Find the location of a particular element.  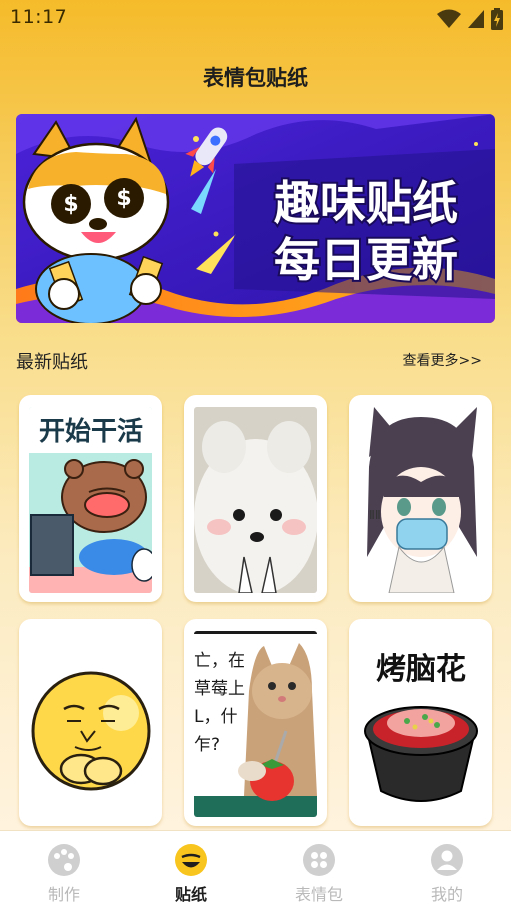

banner-line1: 趣味贴纸 is located at coordinates (366, 203).